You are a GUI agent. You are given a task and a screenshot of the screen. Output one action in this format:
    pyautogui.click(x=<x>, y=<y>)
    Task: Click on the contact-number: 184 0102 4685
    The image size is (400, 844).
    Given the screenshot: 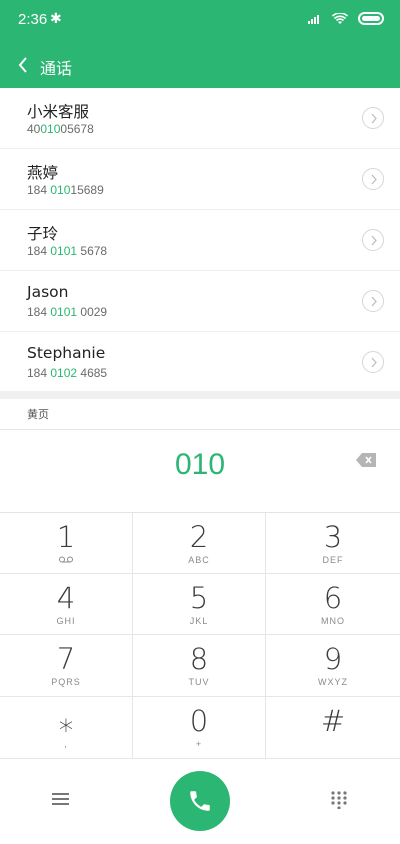 What is the action you would take?
    pyautogui.click(x=67, y=373)
    